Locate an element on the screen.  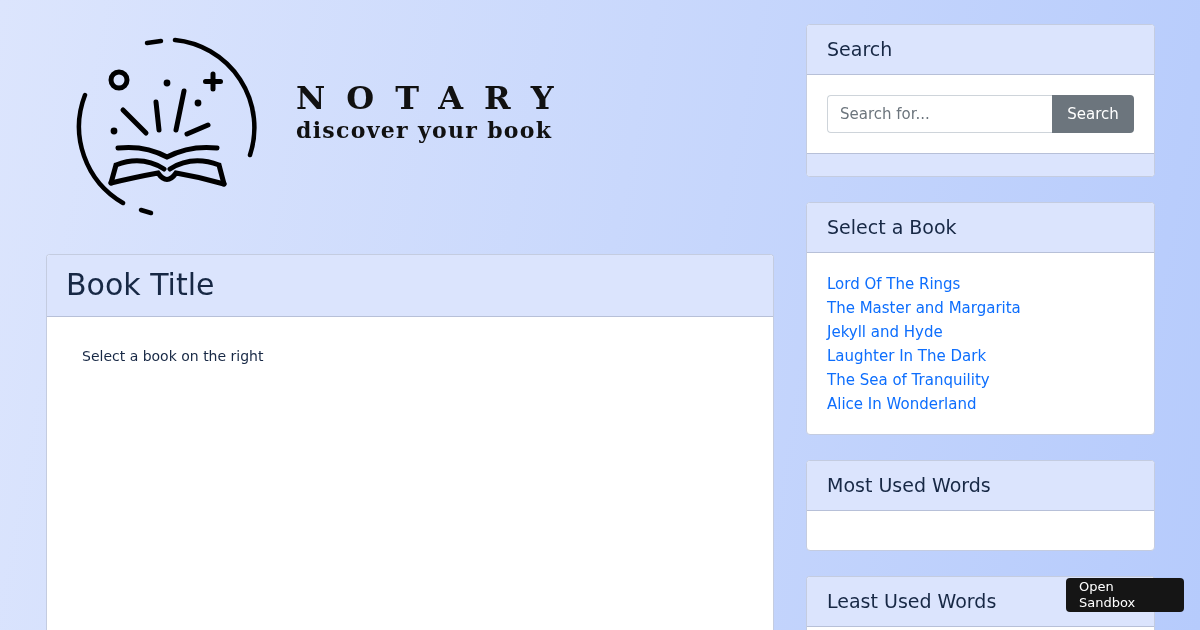
open-book-logo-icon is located at coordinates (167, 126).